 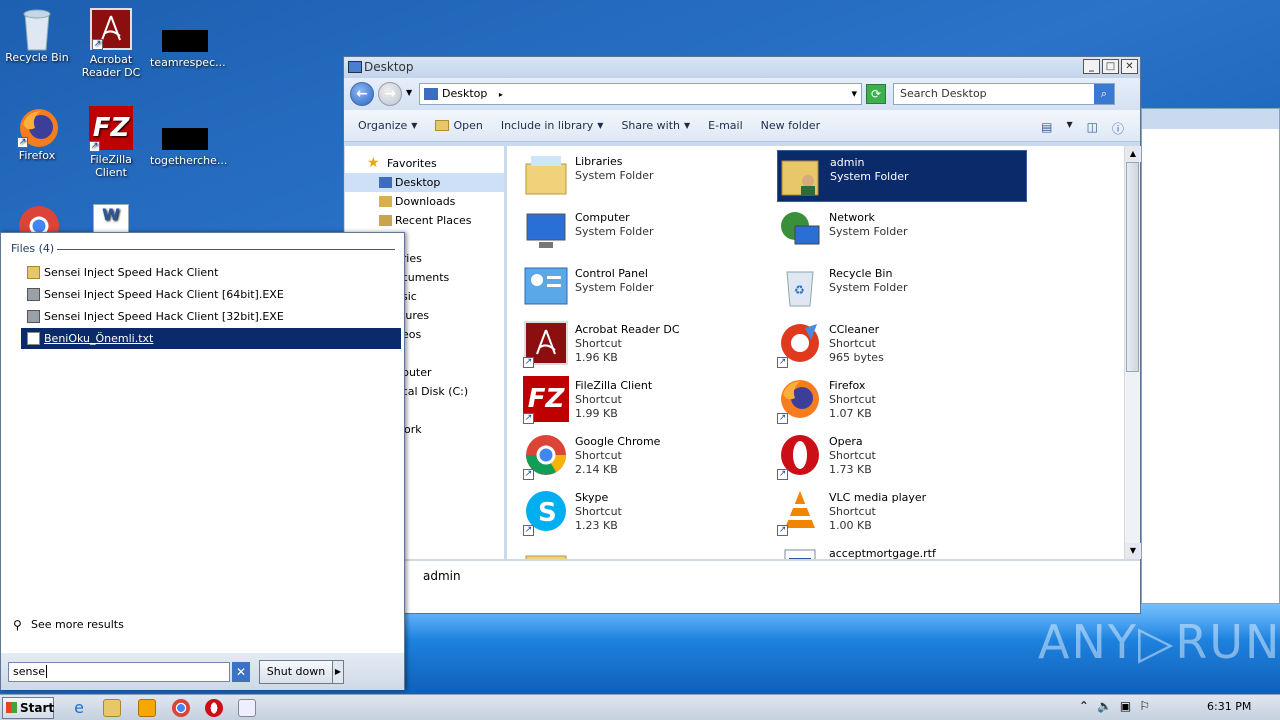 I want to click on search-result-item: Sensei Inject Speed Hack Client, so click(x=211, y=272).